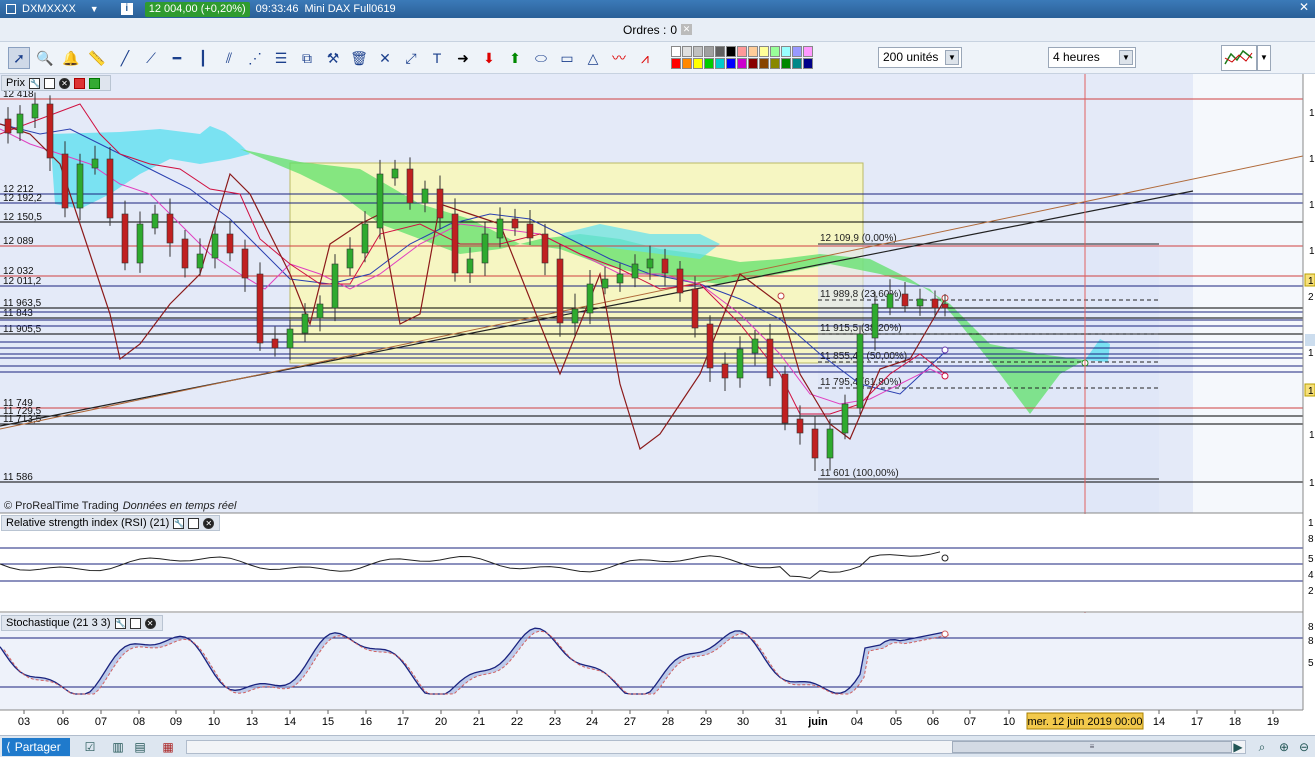 The width and height of the screenshot is (1315, 757). What do you see at coordinates (94, 83) in the screenshot?
I see `move-up-icon` at bounding box center [94, 83].